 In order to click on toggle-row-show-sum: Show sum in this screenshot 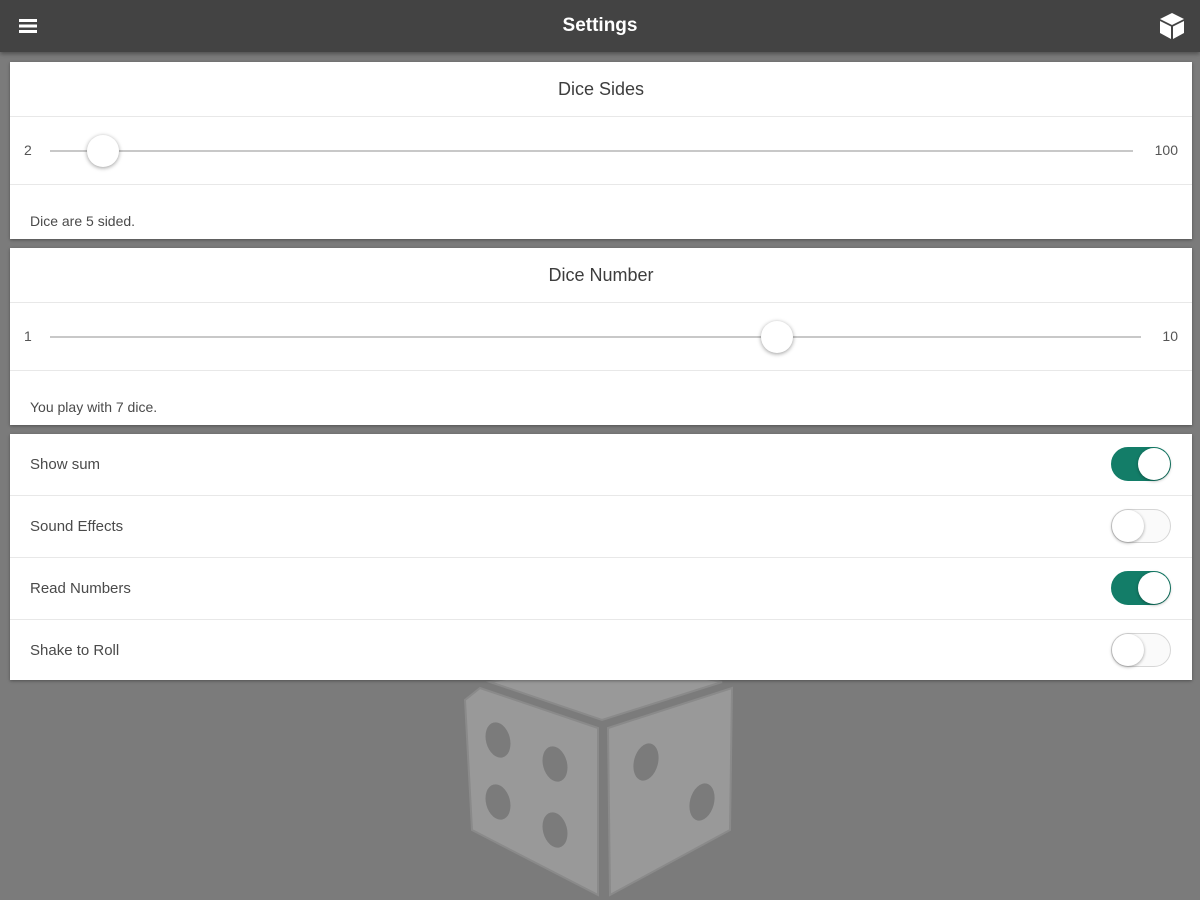, I will do `click(601, 465)`.